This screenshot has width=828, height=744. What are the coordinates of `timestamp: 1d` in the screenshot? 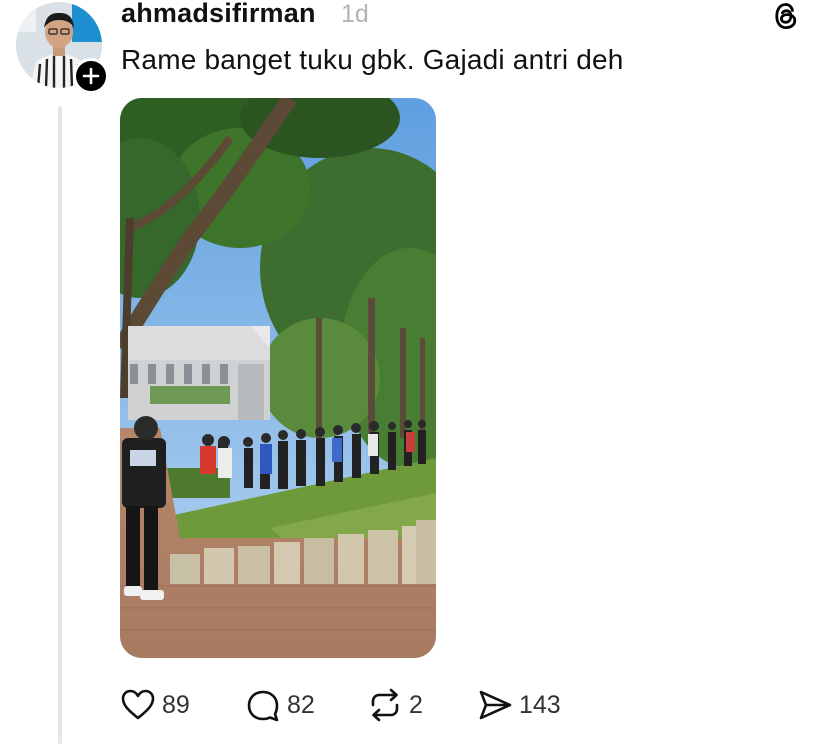 It's located at (355, 14).